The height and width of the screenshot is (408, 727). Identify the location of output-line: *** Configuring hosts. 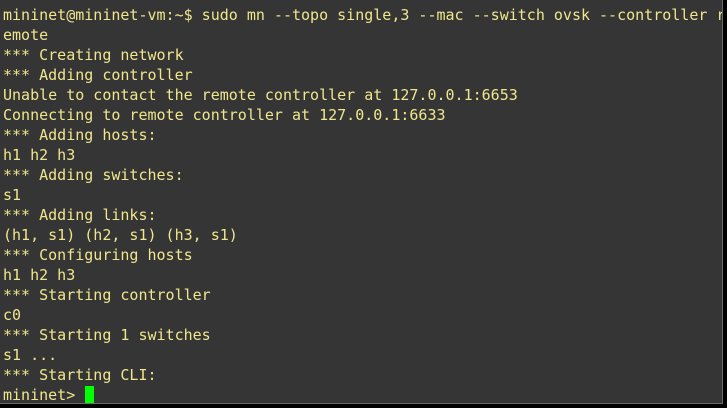
(98, 255).